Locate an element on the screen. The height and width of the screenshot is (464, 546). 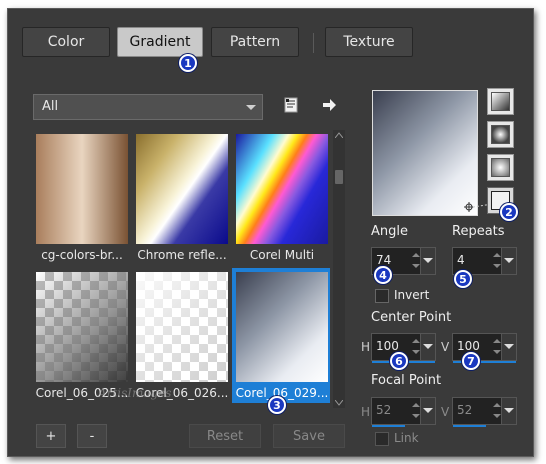
focal-h-slider-bar is located at coordinates (388, 426).